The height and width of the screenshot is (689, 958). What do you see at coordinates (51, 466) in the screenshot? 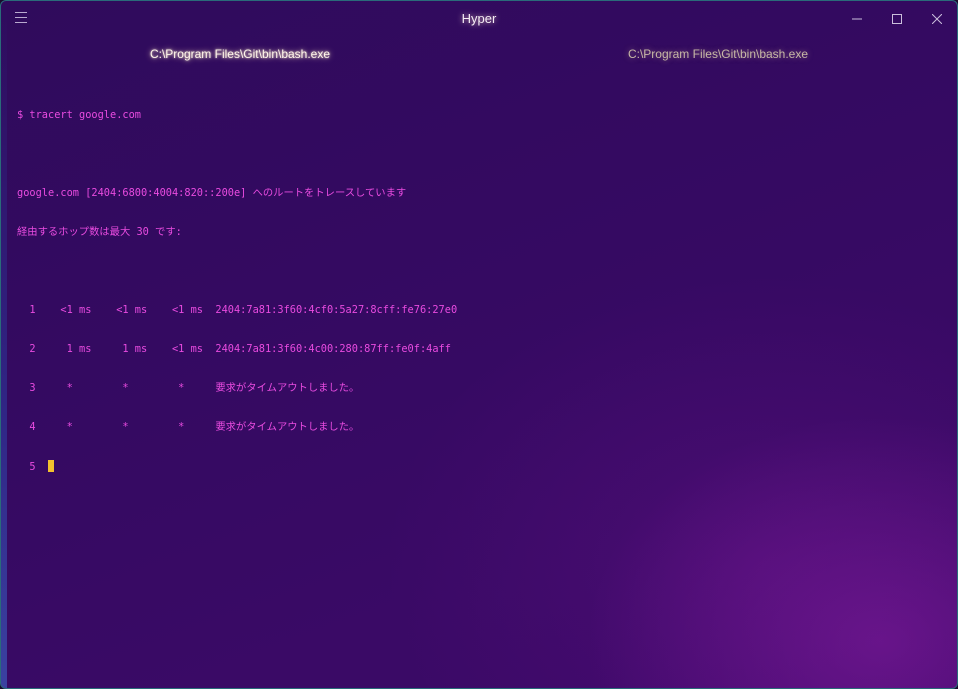
I see `terminal-cursor` at bounding box center [51, 466].